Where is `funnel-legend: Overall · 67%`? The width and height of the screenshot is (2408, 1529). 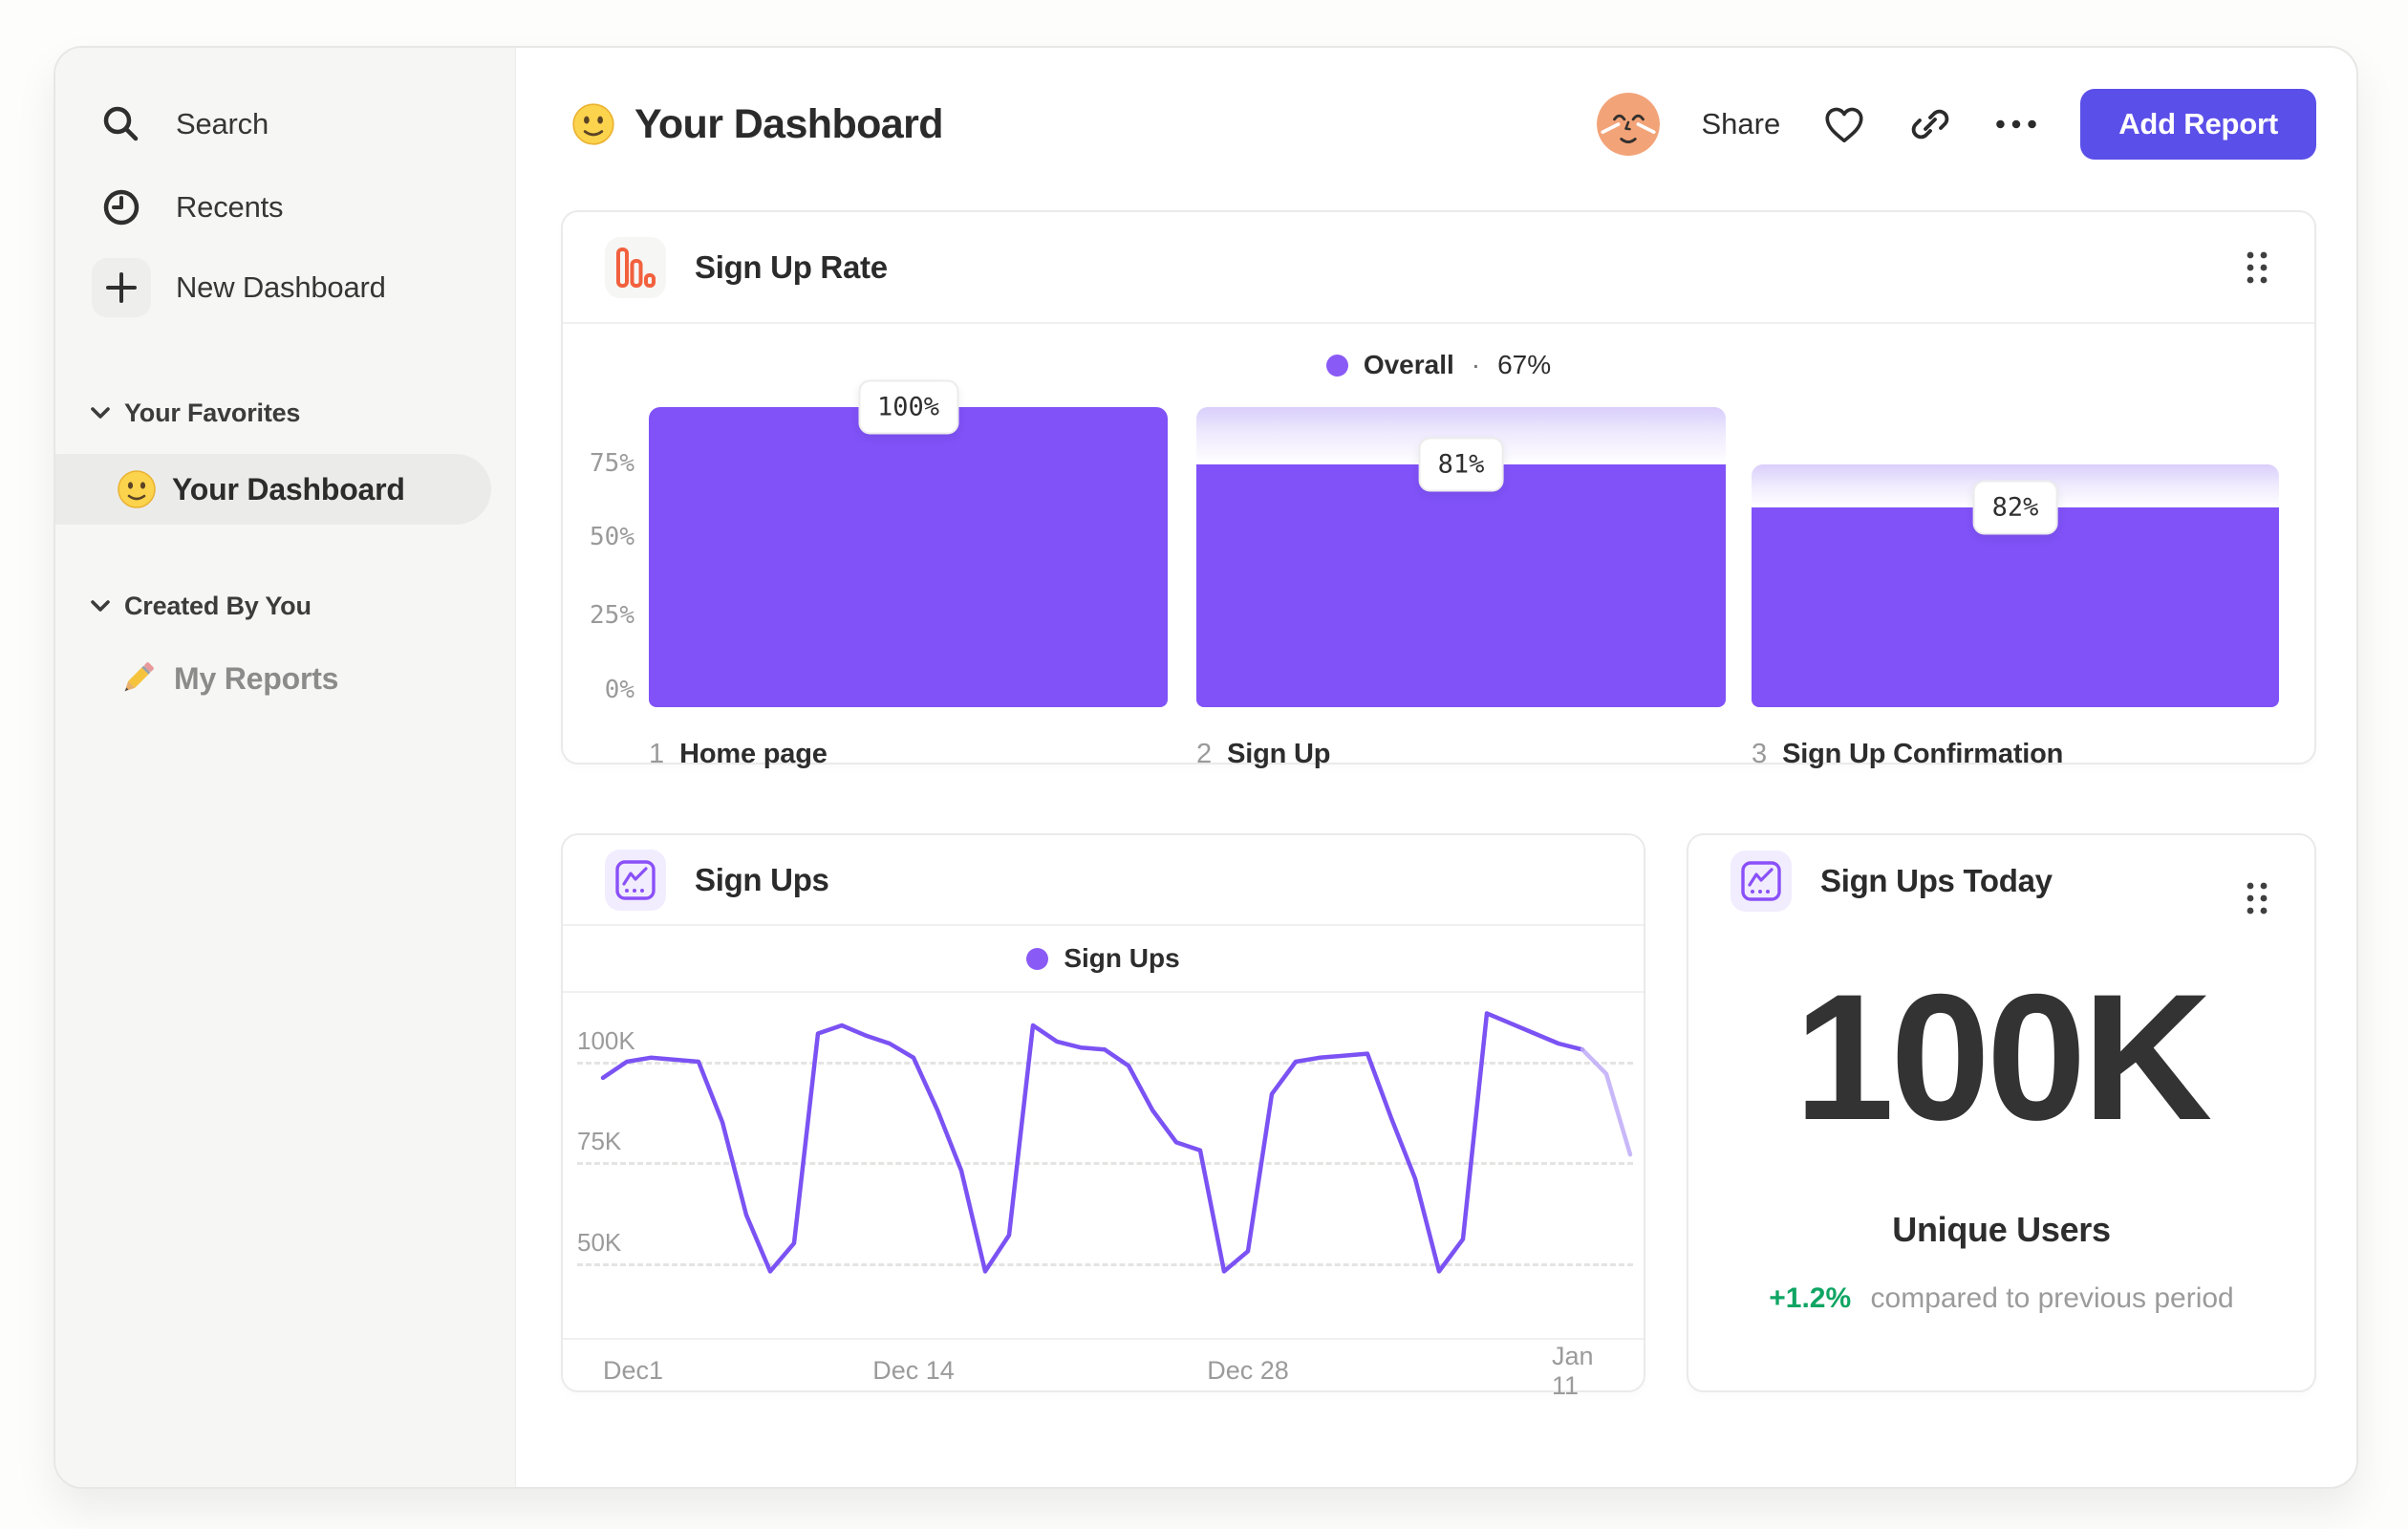 funnel-legend: Overall · 67% is located at coordinates (1438, 365).